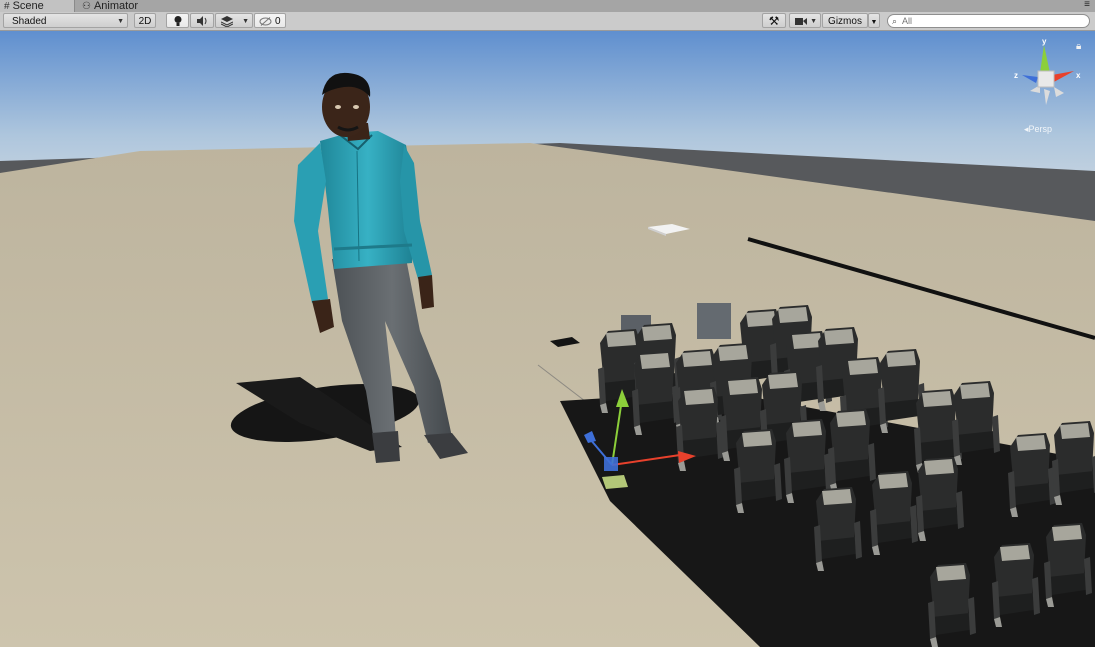  I want to click on lightbulb-icon, so click(177, 21).